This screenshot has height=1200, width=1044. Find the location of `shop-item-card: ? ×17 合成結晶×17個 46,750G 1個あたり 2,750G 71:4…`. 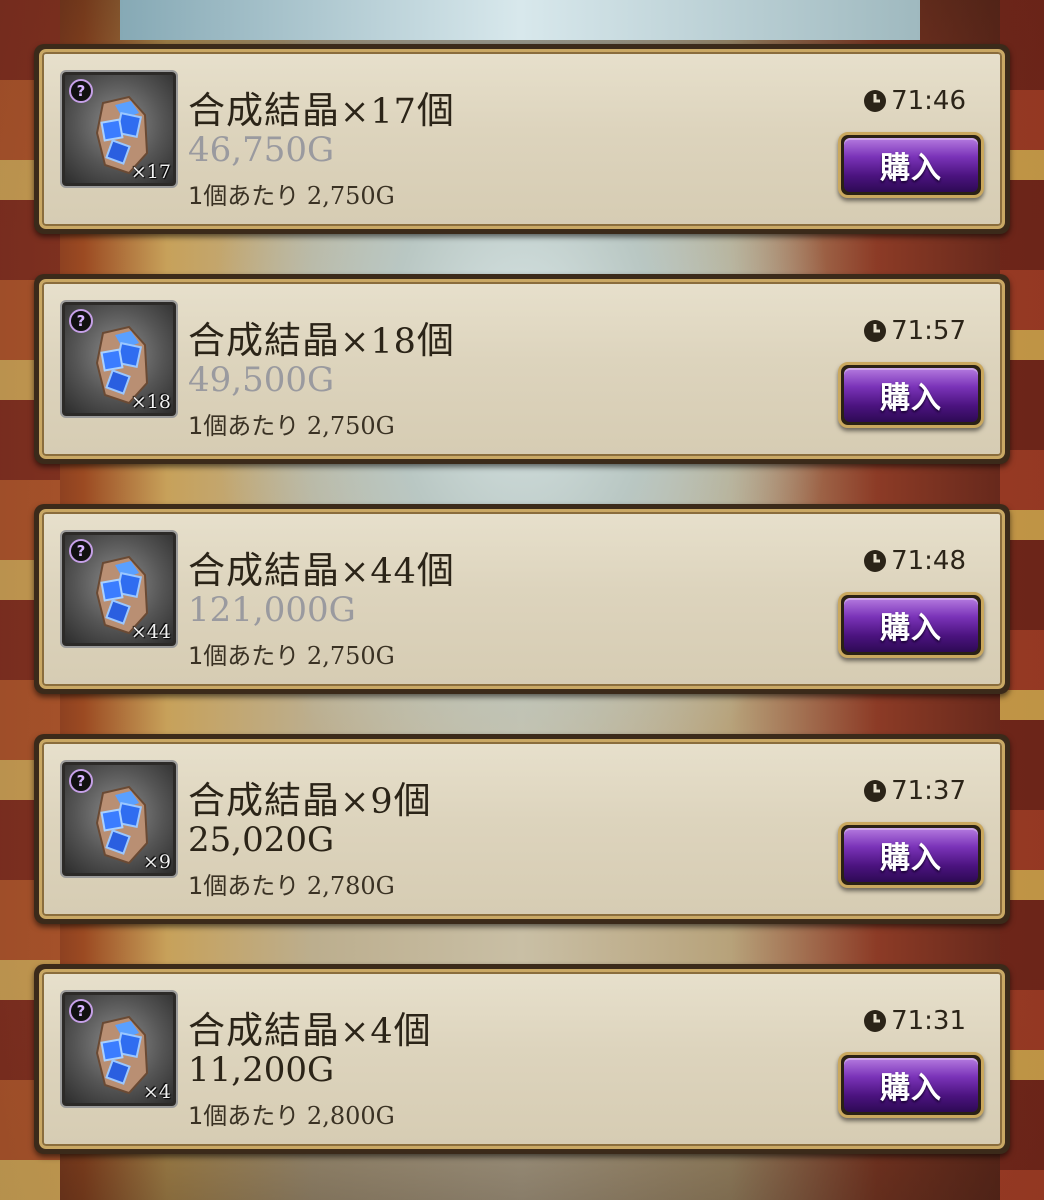

shop-item-card: ? ×17 合成結晶×17個 46,750G 1個あたり 2,750G 71:4… is located at coordinates (522, 139).